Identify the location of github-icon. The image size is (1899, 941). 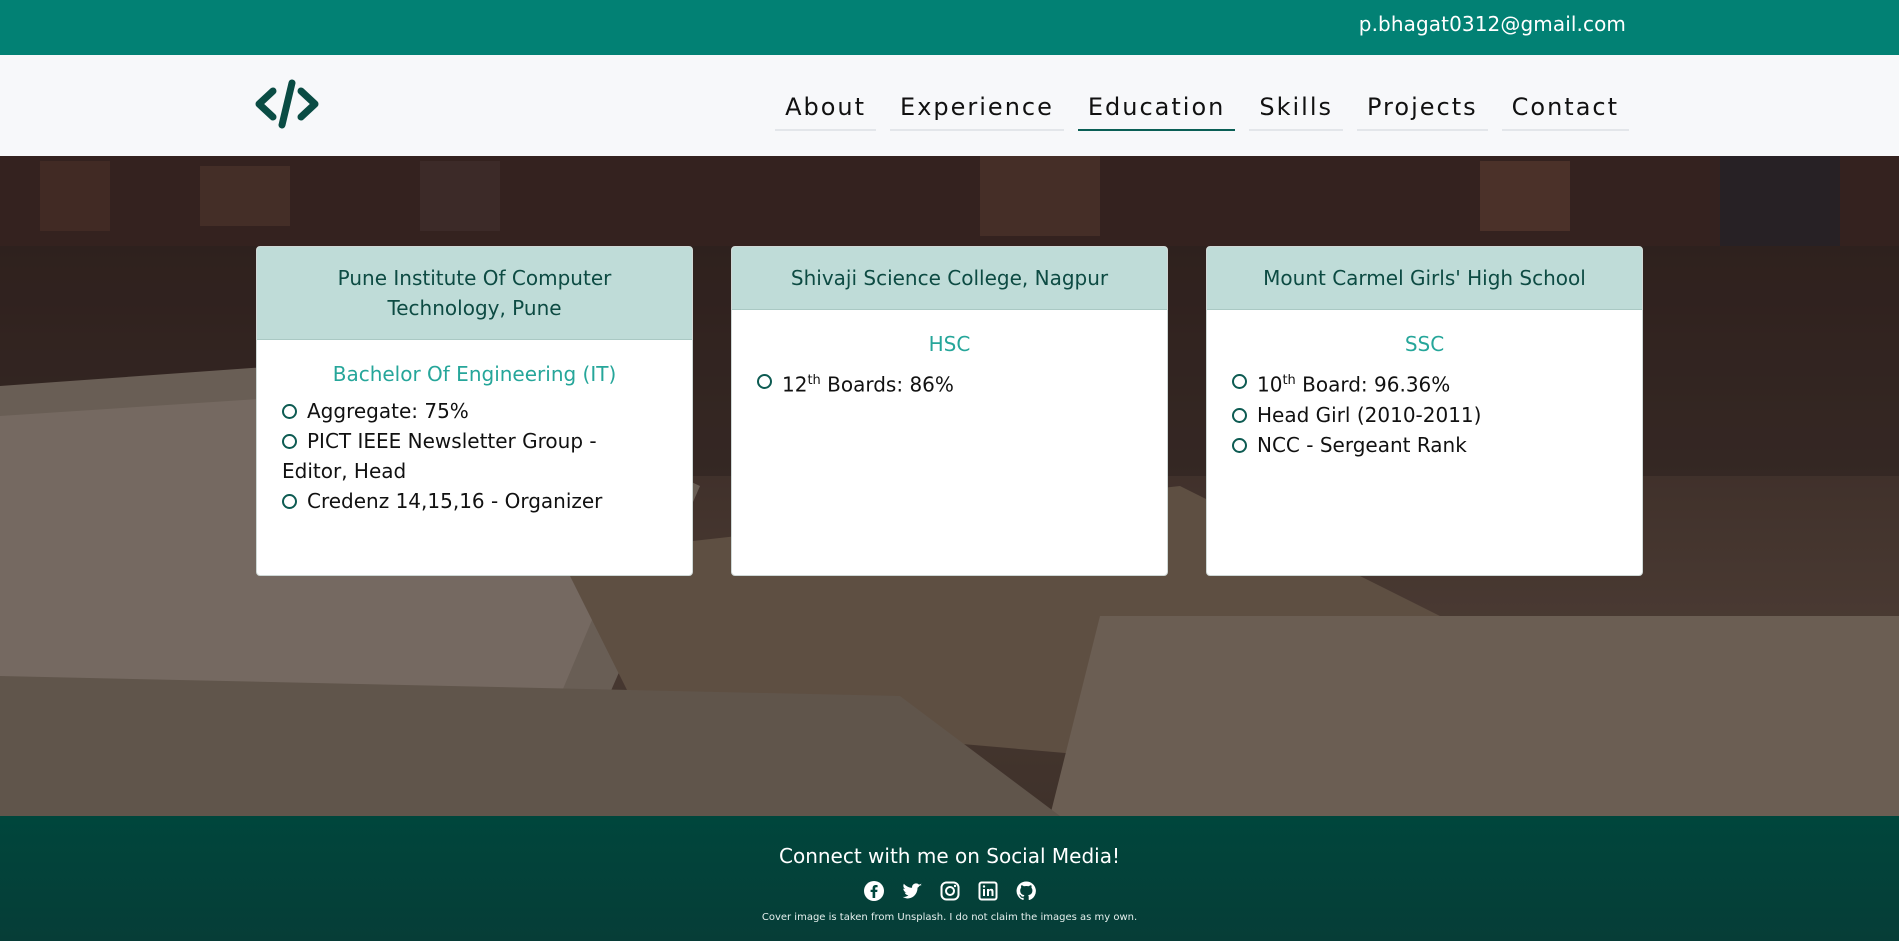
(1026, 891).